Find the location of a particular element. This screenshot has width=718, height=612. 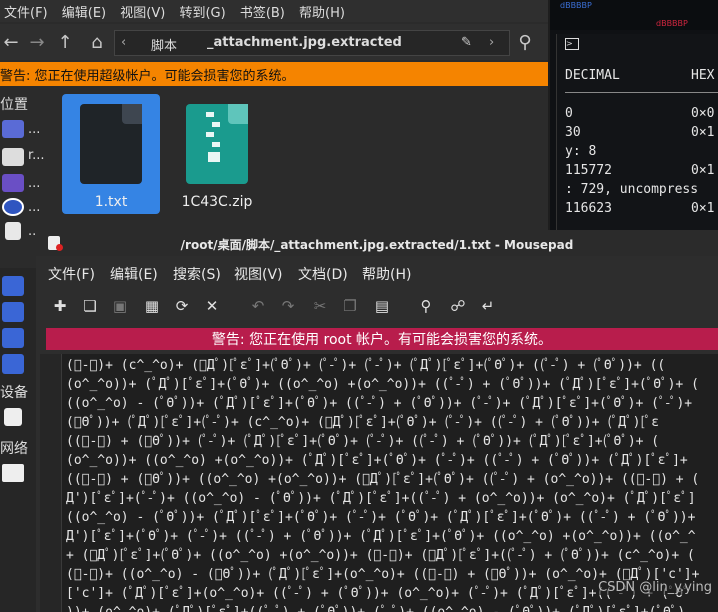

undo-icon: ↶ is located at coordinates (258, 306).